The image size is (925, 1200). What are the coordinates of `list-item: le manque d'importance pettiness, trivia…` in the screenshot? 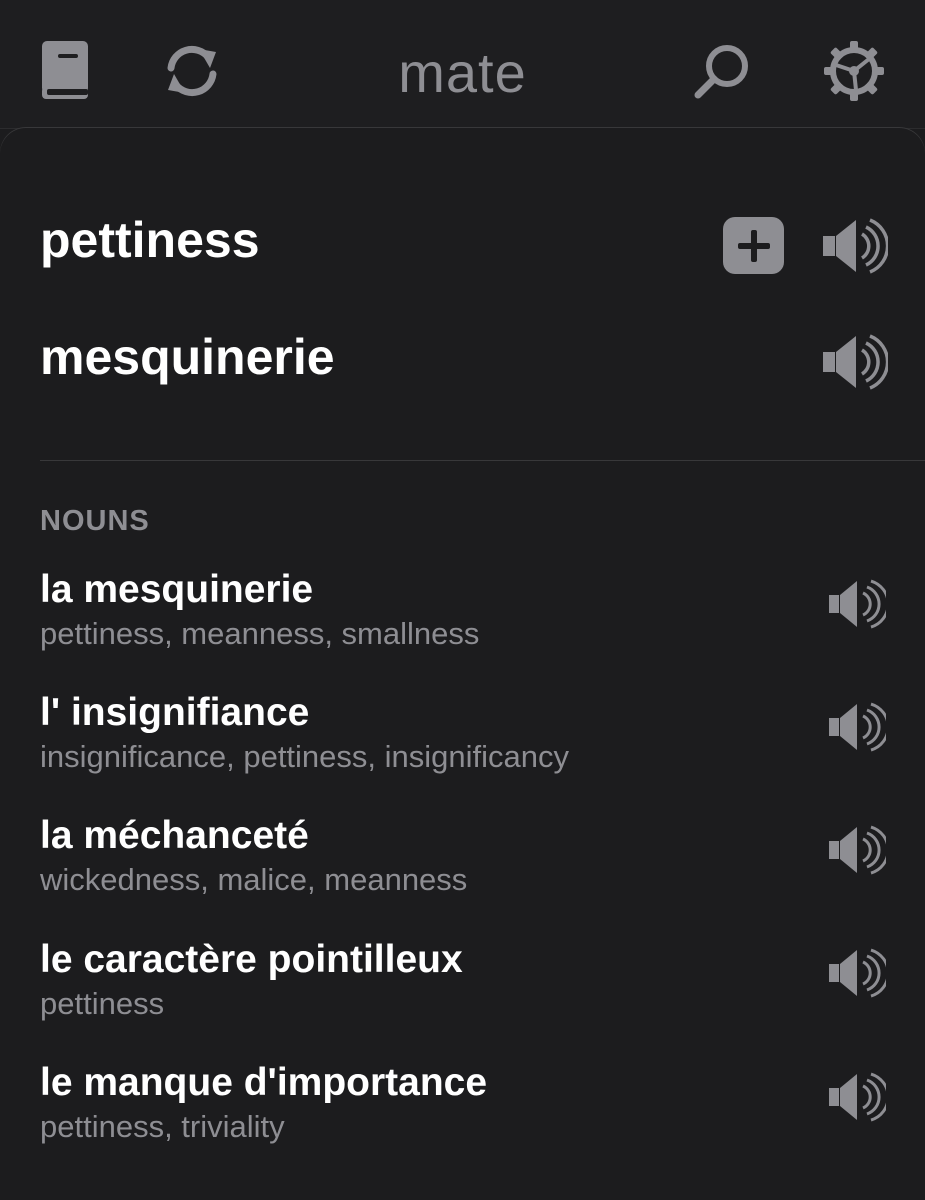 It's located at (425, 1111).